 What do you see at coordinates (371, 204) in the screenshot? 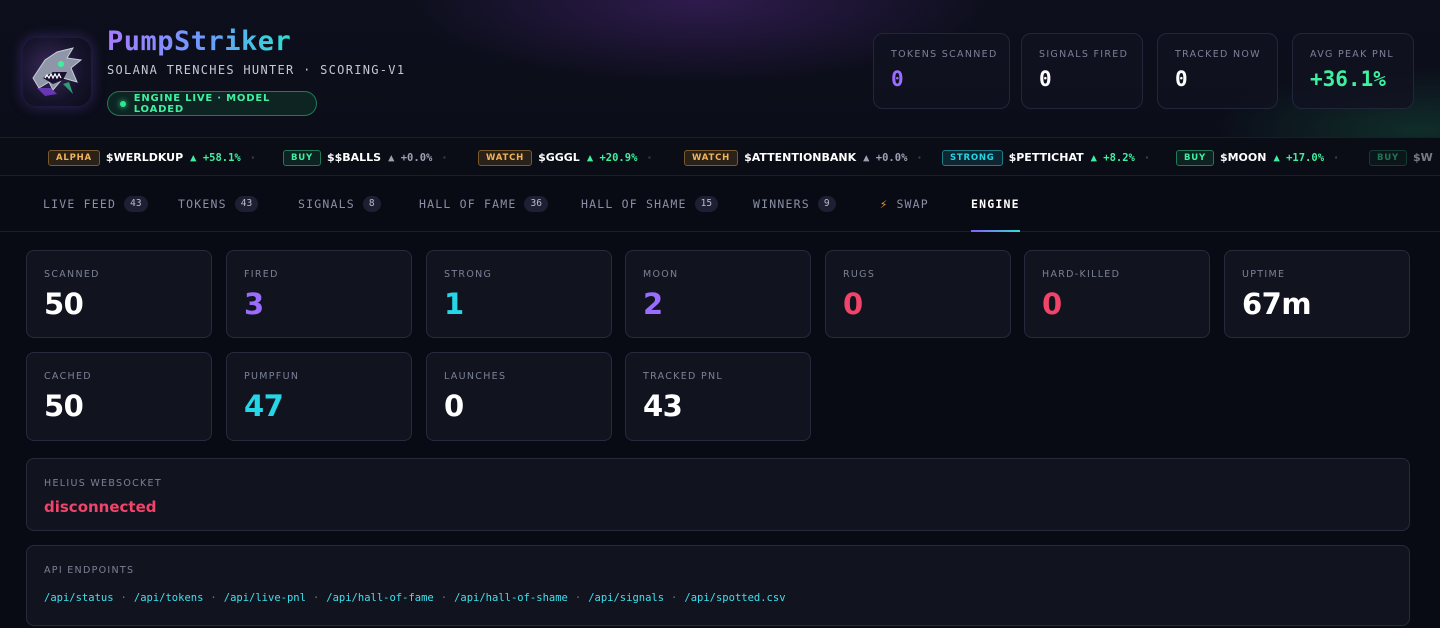
I see `tab-count-badge: 8` at bounding box center [371, 204].